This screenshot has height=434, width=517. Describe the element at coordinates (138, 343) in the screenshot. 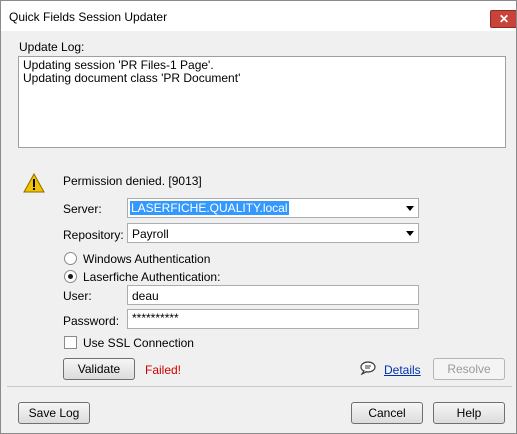

I see `ssl-label: Use SSL Connection` at that location.